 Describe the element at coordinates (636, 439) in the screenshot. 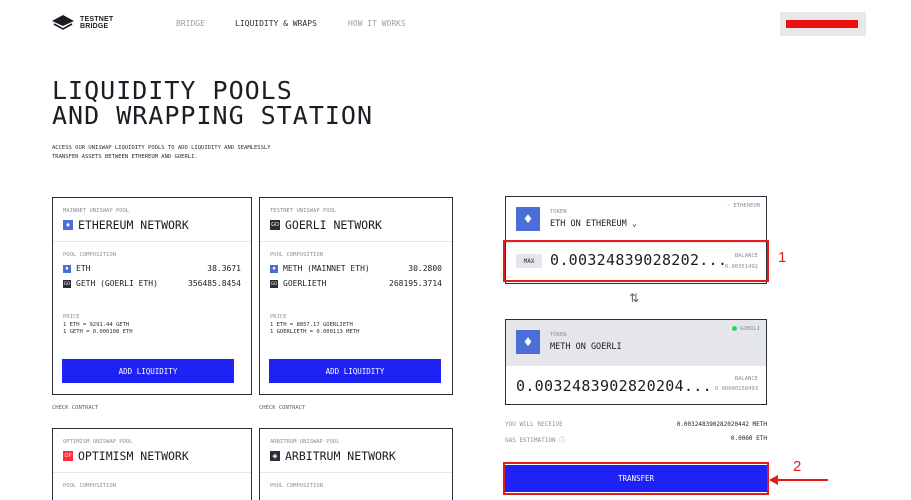

I see `gas-row: GAS ESTIMATION ⓘ 0.0060 ETH` at that location.